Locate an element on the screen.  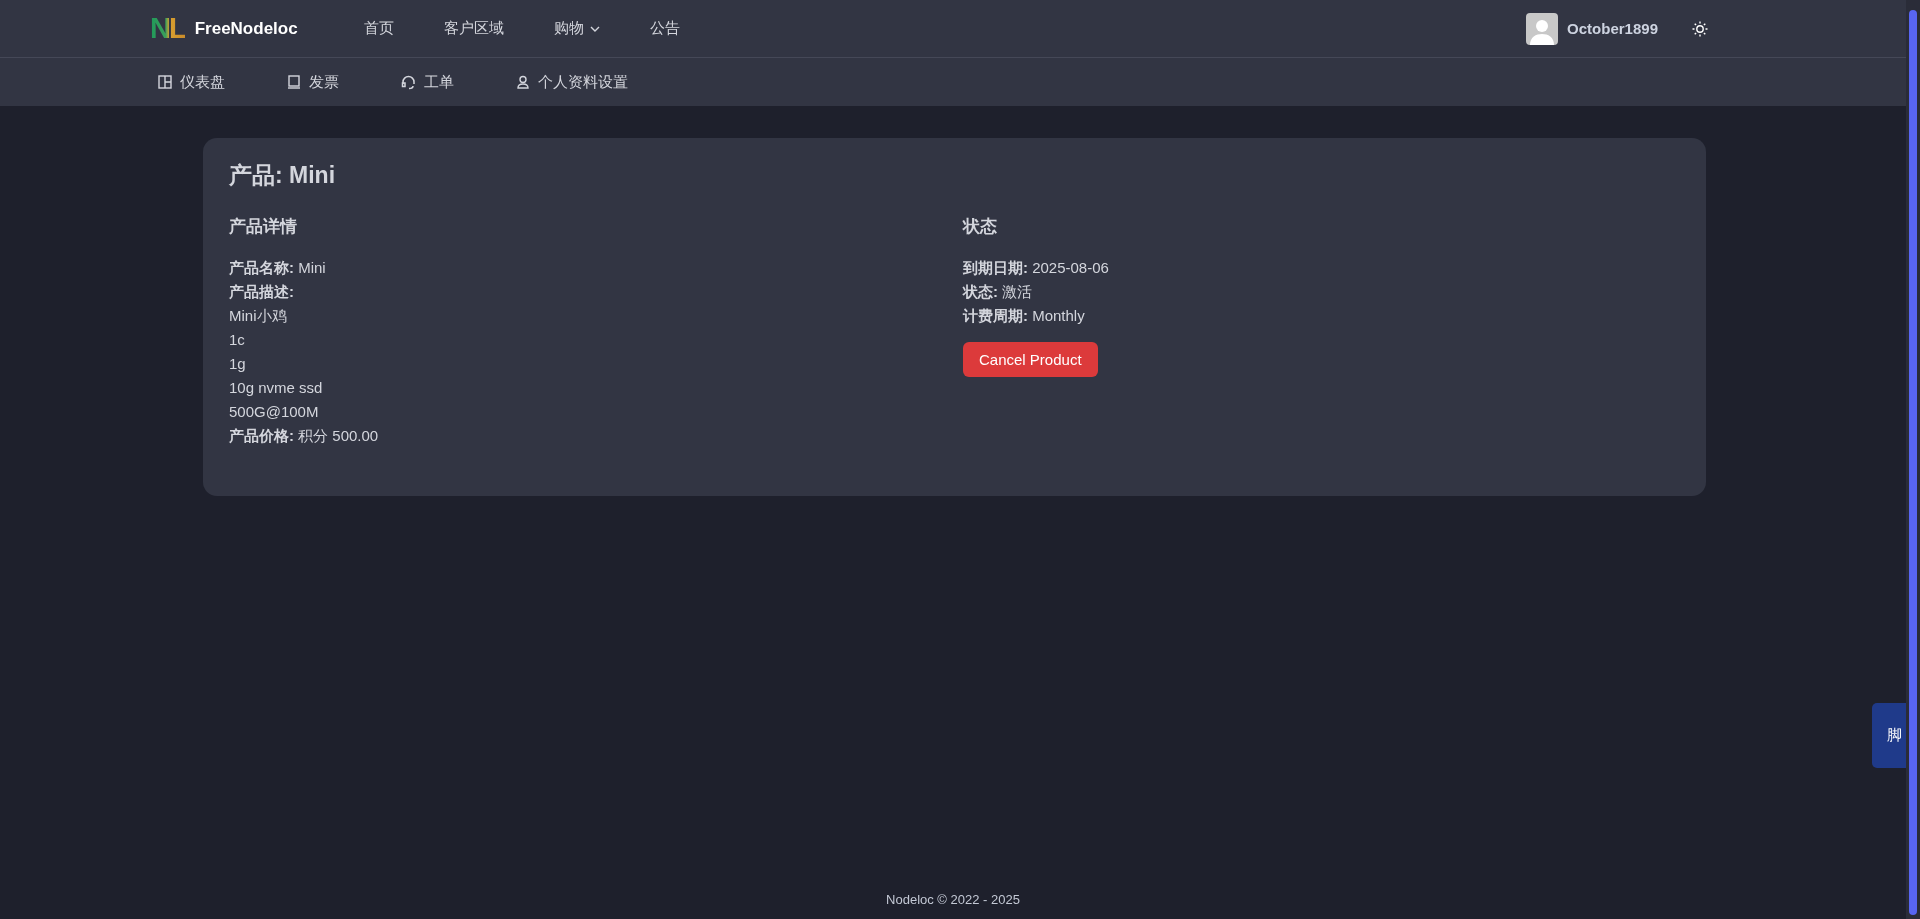
sun-icon is located at coordinates (1700, 28).